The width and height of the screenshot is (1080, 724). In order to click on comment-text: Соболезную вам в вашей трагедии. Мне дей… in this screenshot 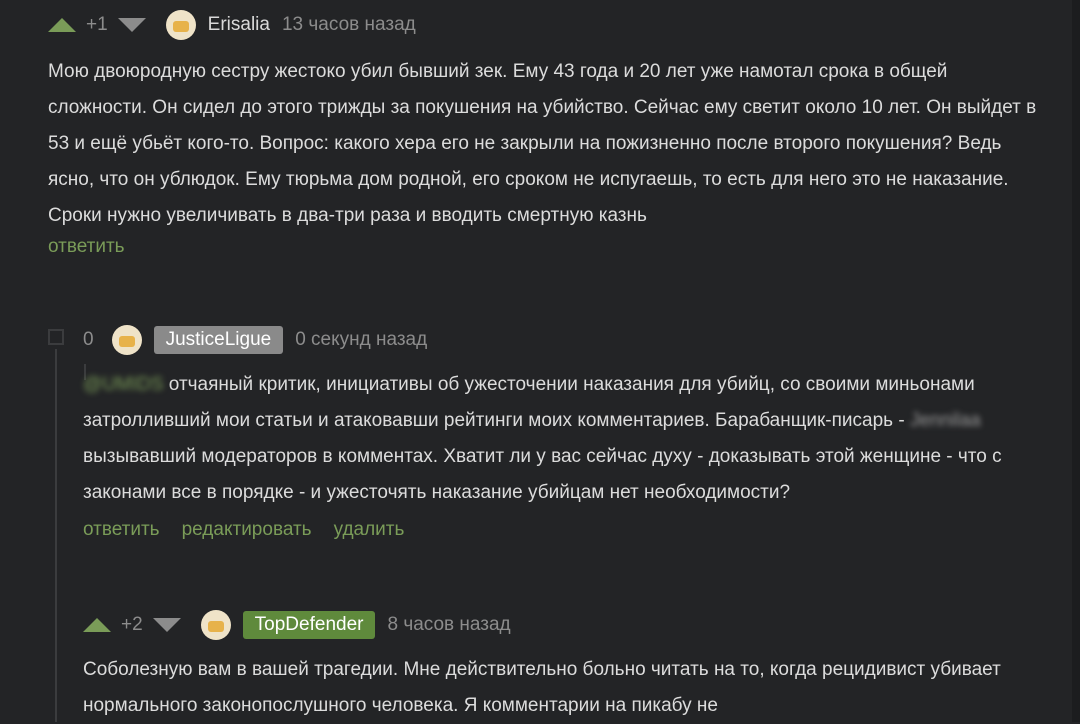, I will do `click(542, 687)`.